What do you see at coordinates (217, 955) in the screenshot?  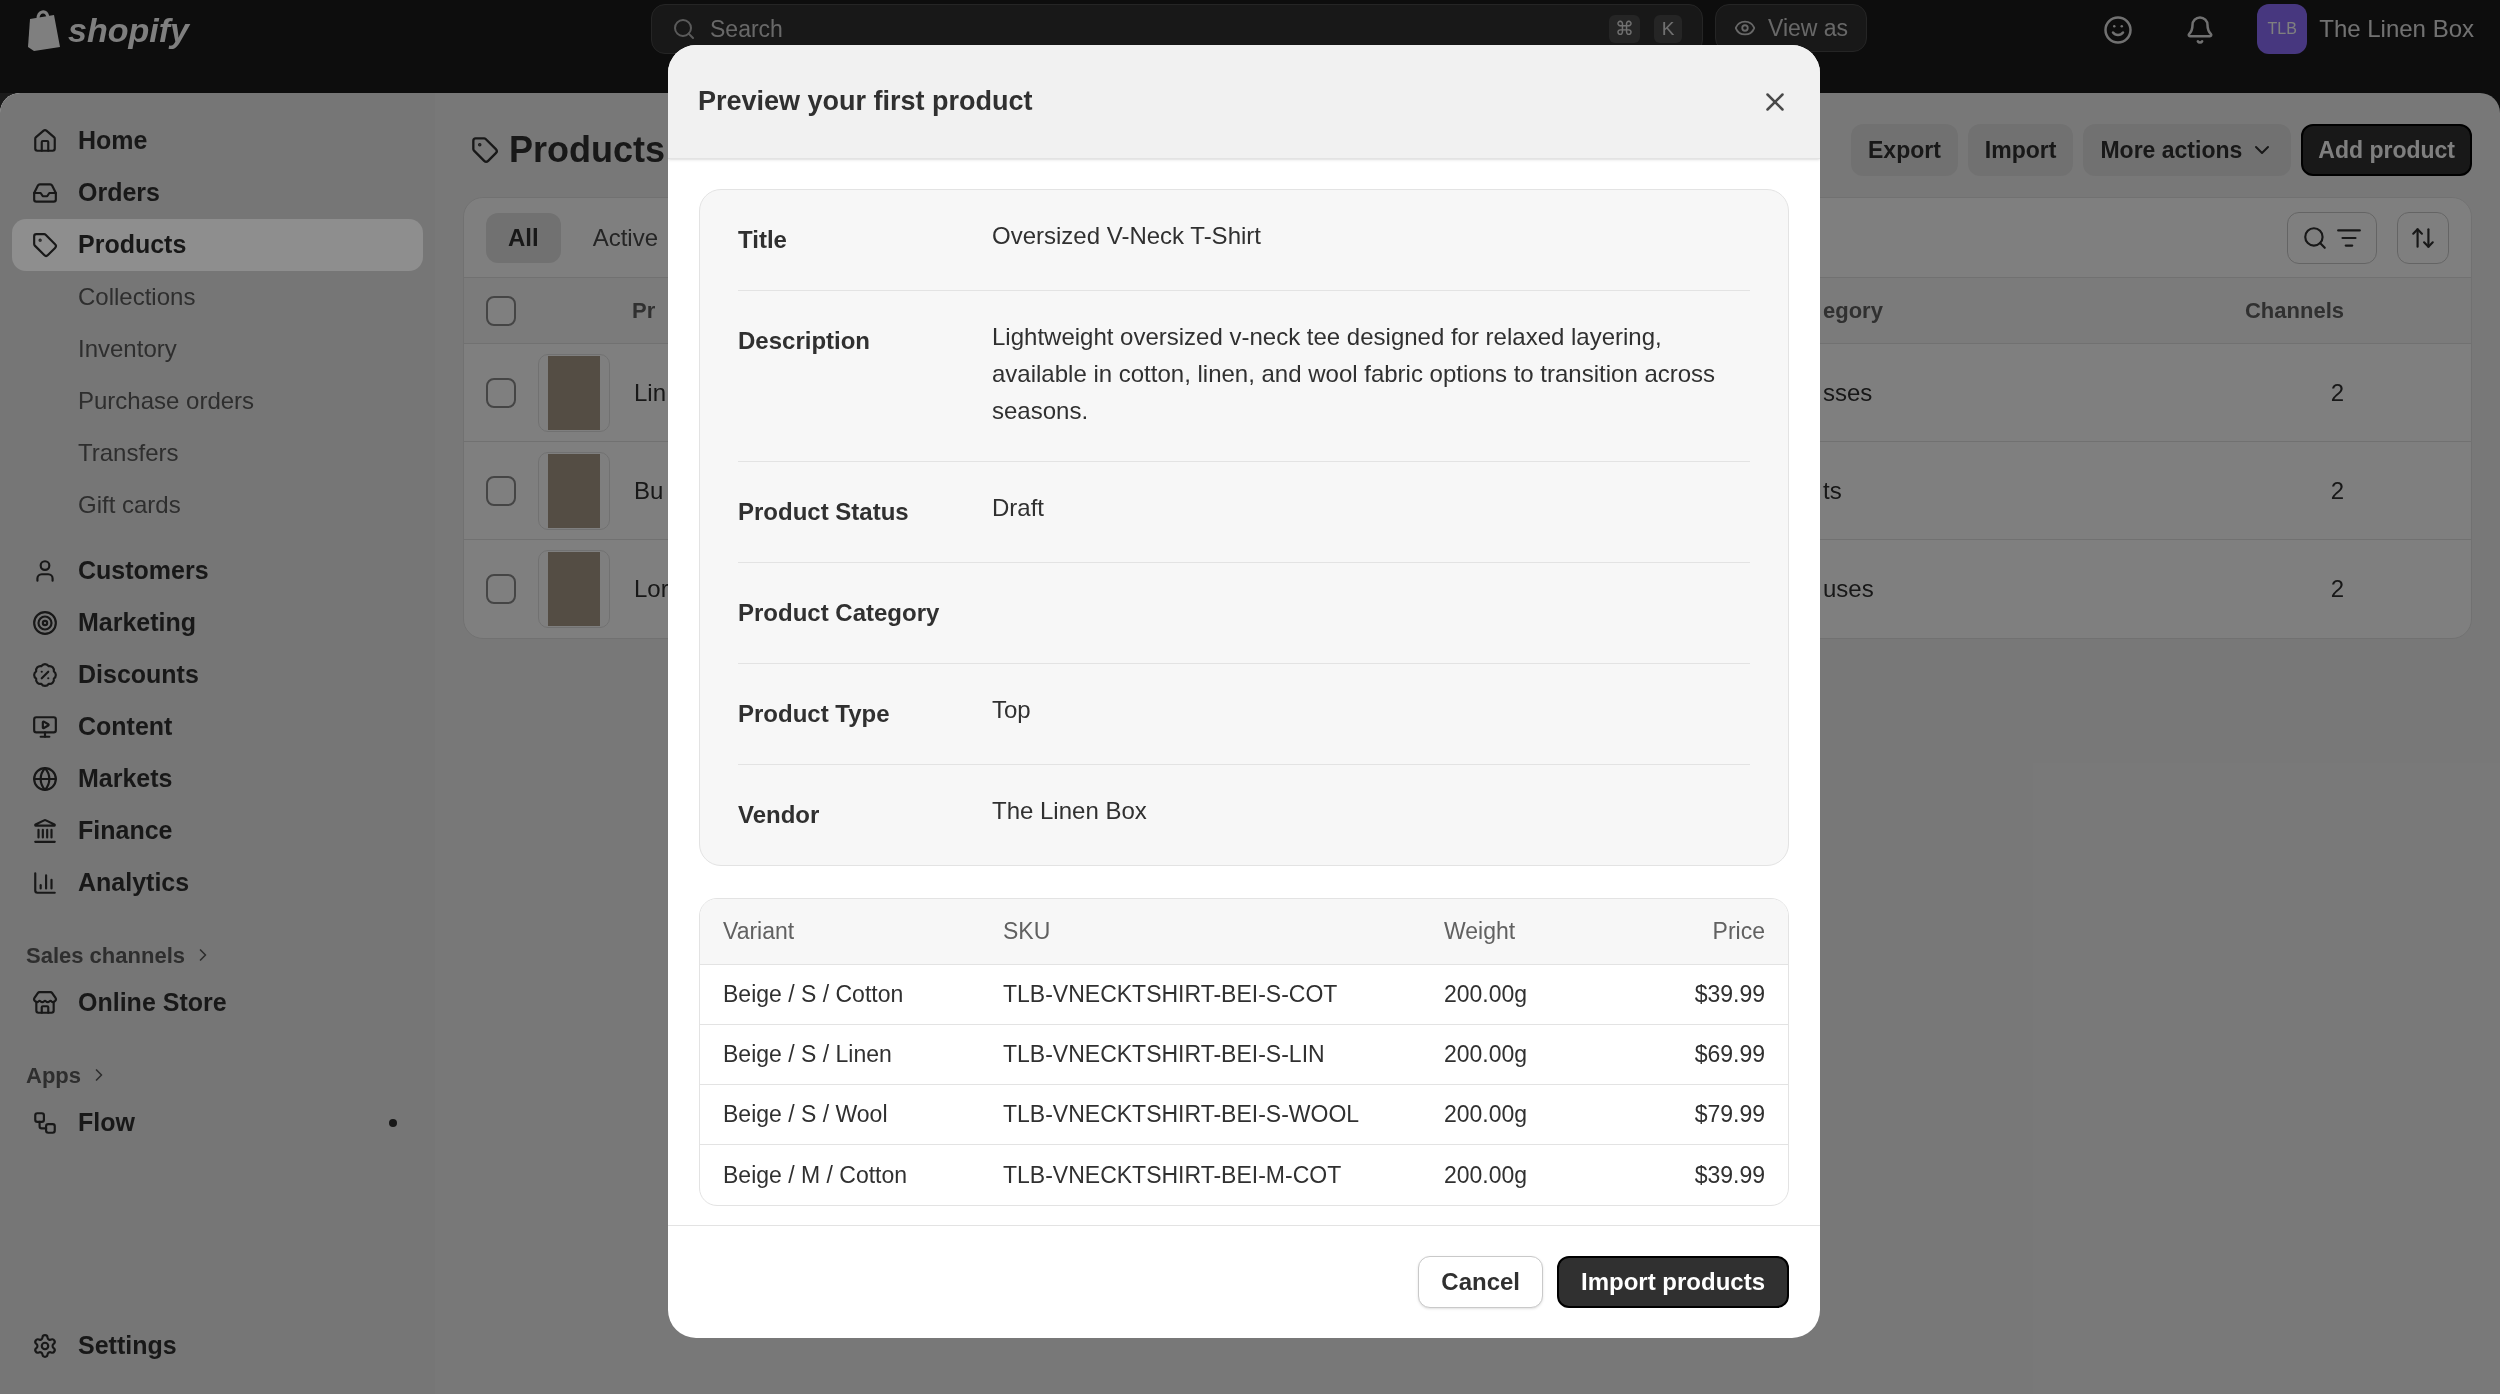 I see `section-heading: Sales channels` at bounding box center [217, 955].